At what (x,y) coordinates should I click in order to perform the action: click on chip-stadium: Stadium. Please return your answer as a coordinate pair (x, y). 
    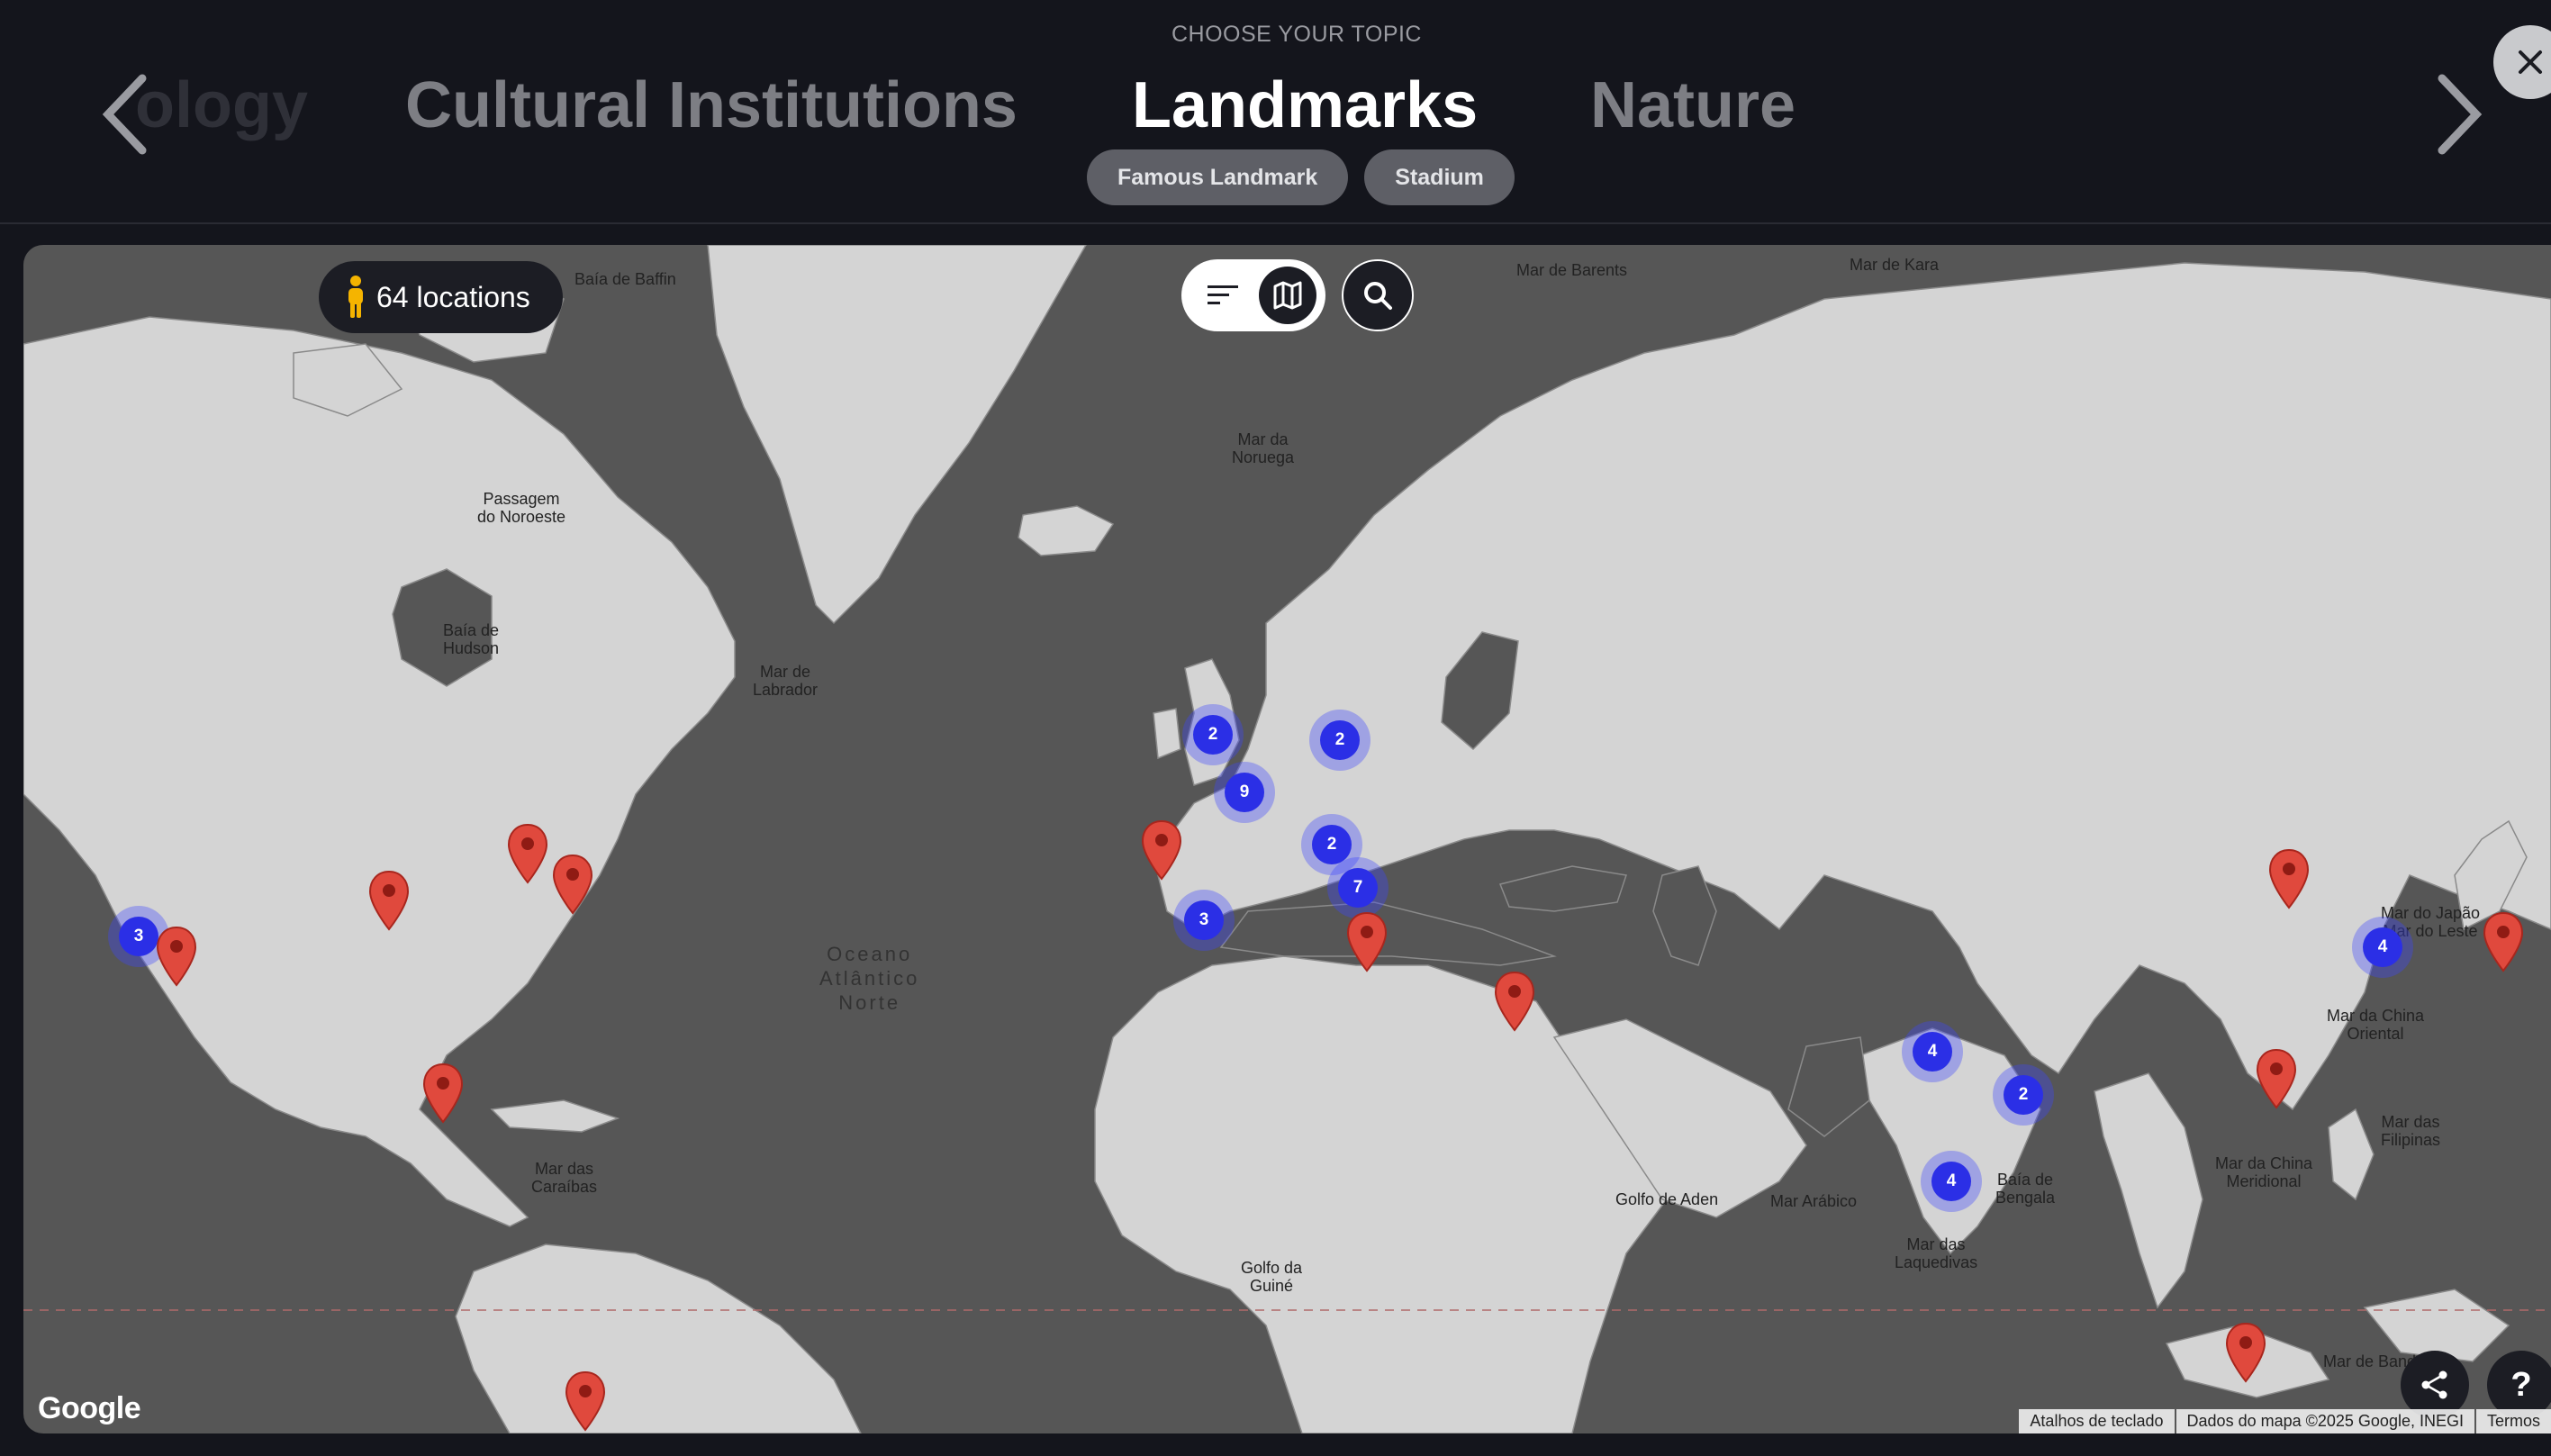
    Looking at the image, I should click on (1439, 177).